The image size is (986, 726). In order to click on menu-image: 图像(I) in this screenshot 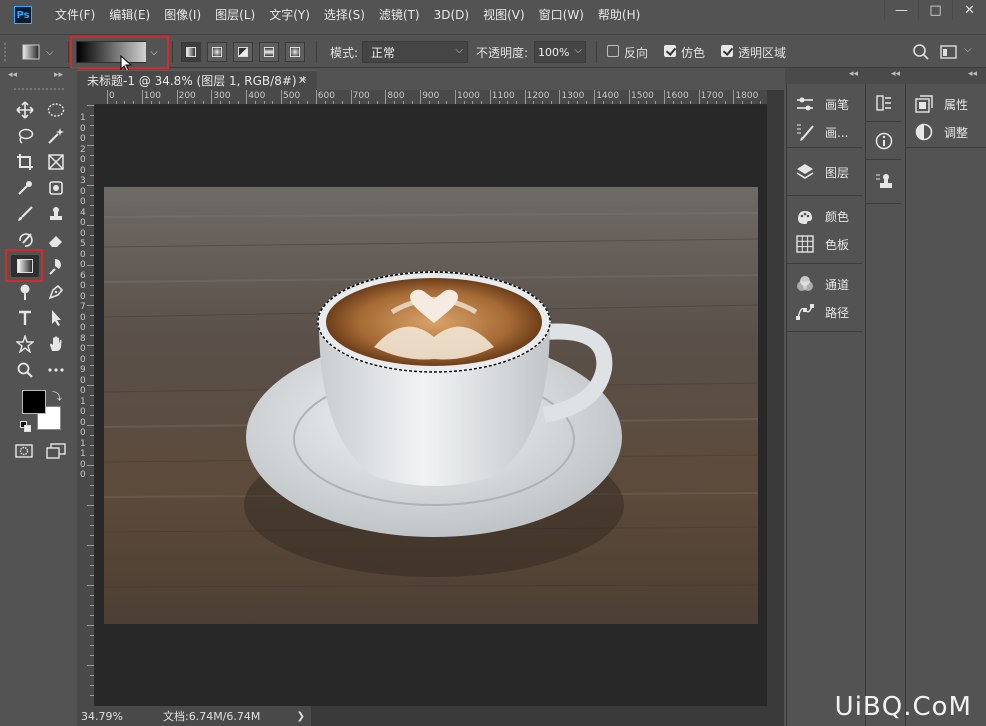, I will do `click(182, 15)`.